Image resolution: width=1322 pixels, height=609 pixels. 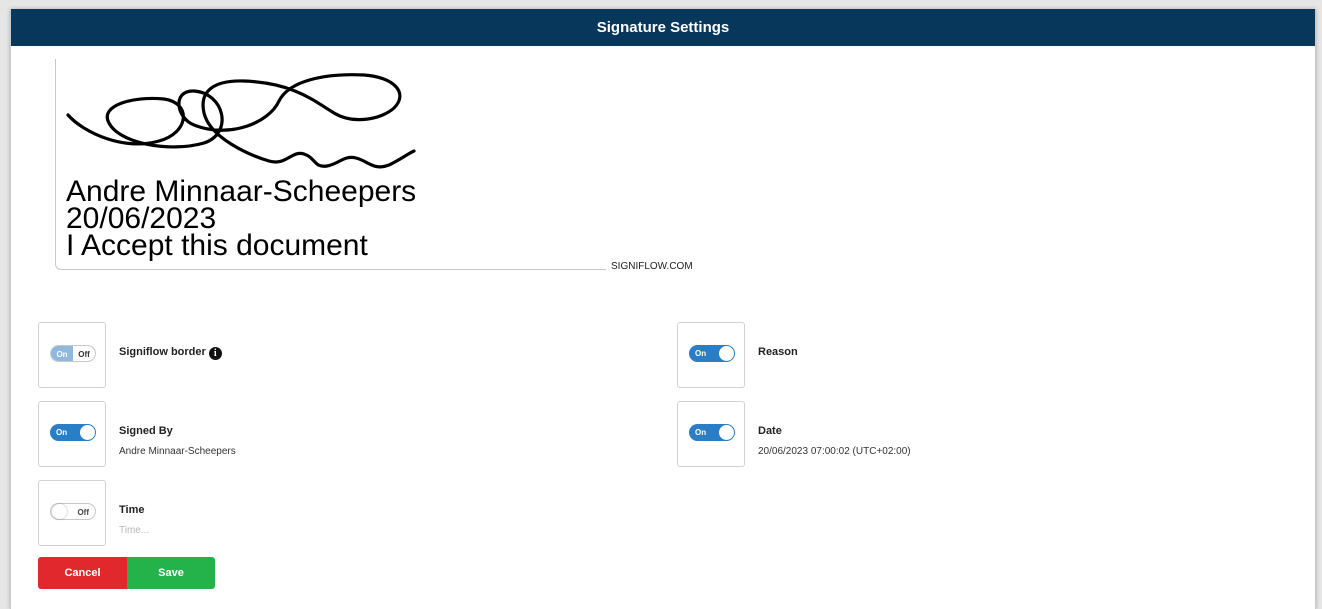 I want to click on signed-by-toggle-box: On, so click(x=72, y=434).